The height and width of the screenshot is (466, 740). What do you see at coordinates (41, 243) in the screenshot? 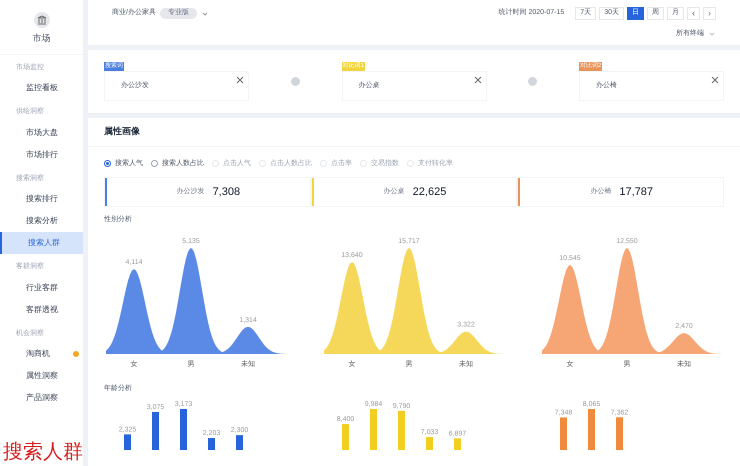
I see `sidebar-item: 搜索人群` at bounding box center [41, 243].